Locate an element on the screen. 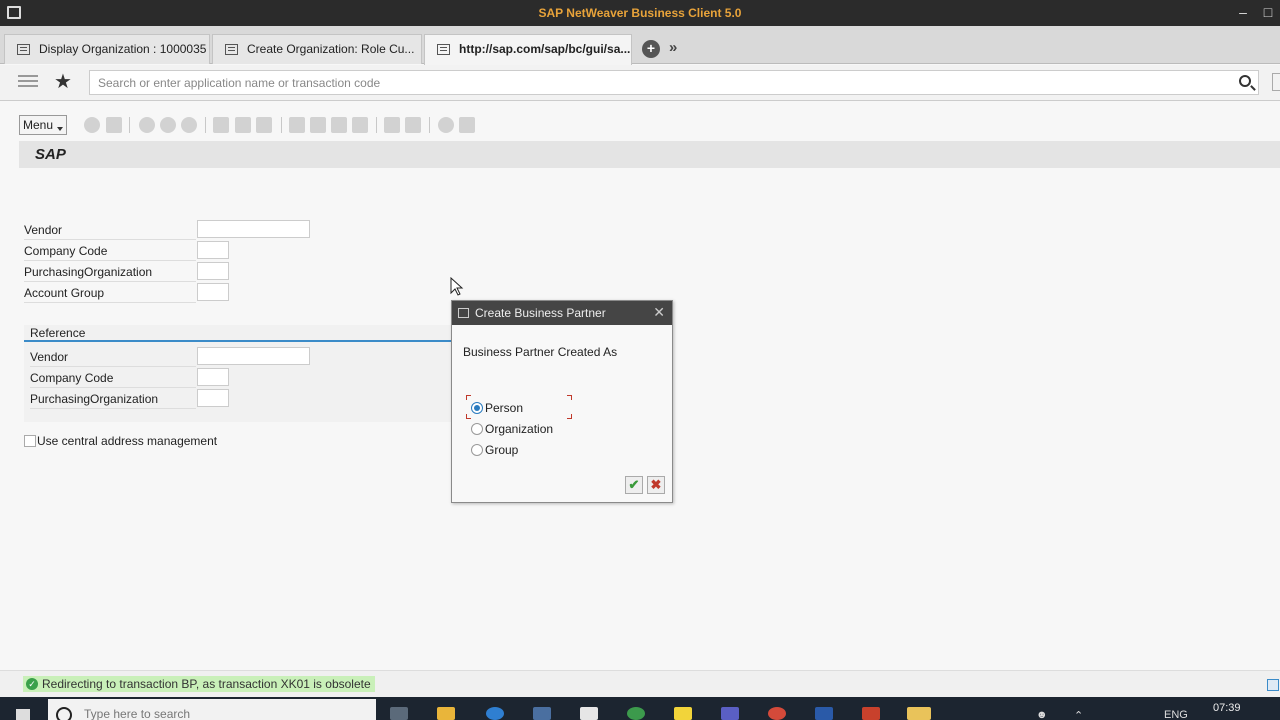 This screenshot has width=1280, height=720. add-tab-icon: + is located at coordinates (651, 49).